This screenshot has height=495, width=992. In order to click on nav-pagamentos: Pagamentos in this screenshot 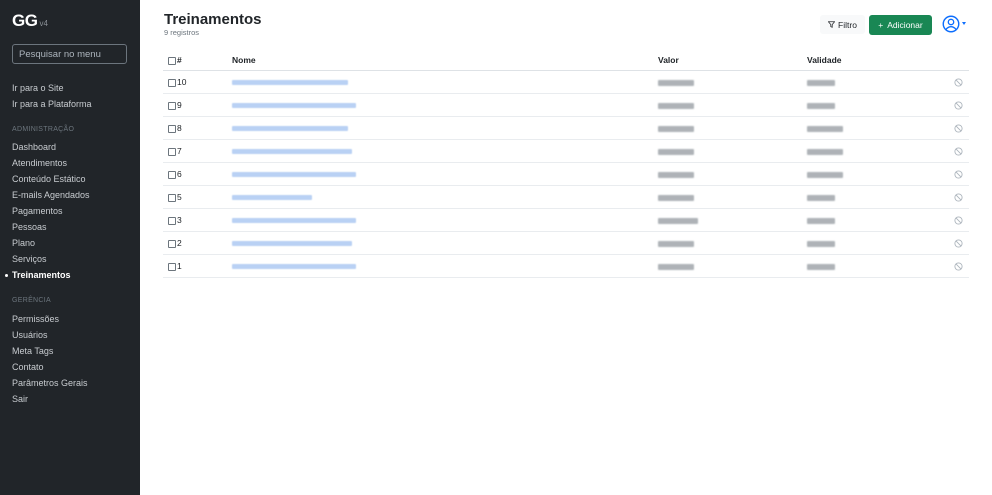, I will do `click(37, 211)`.